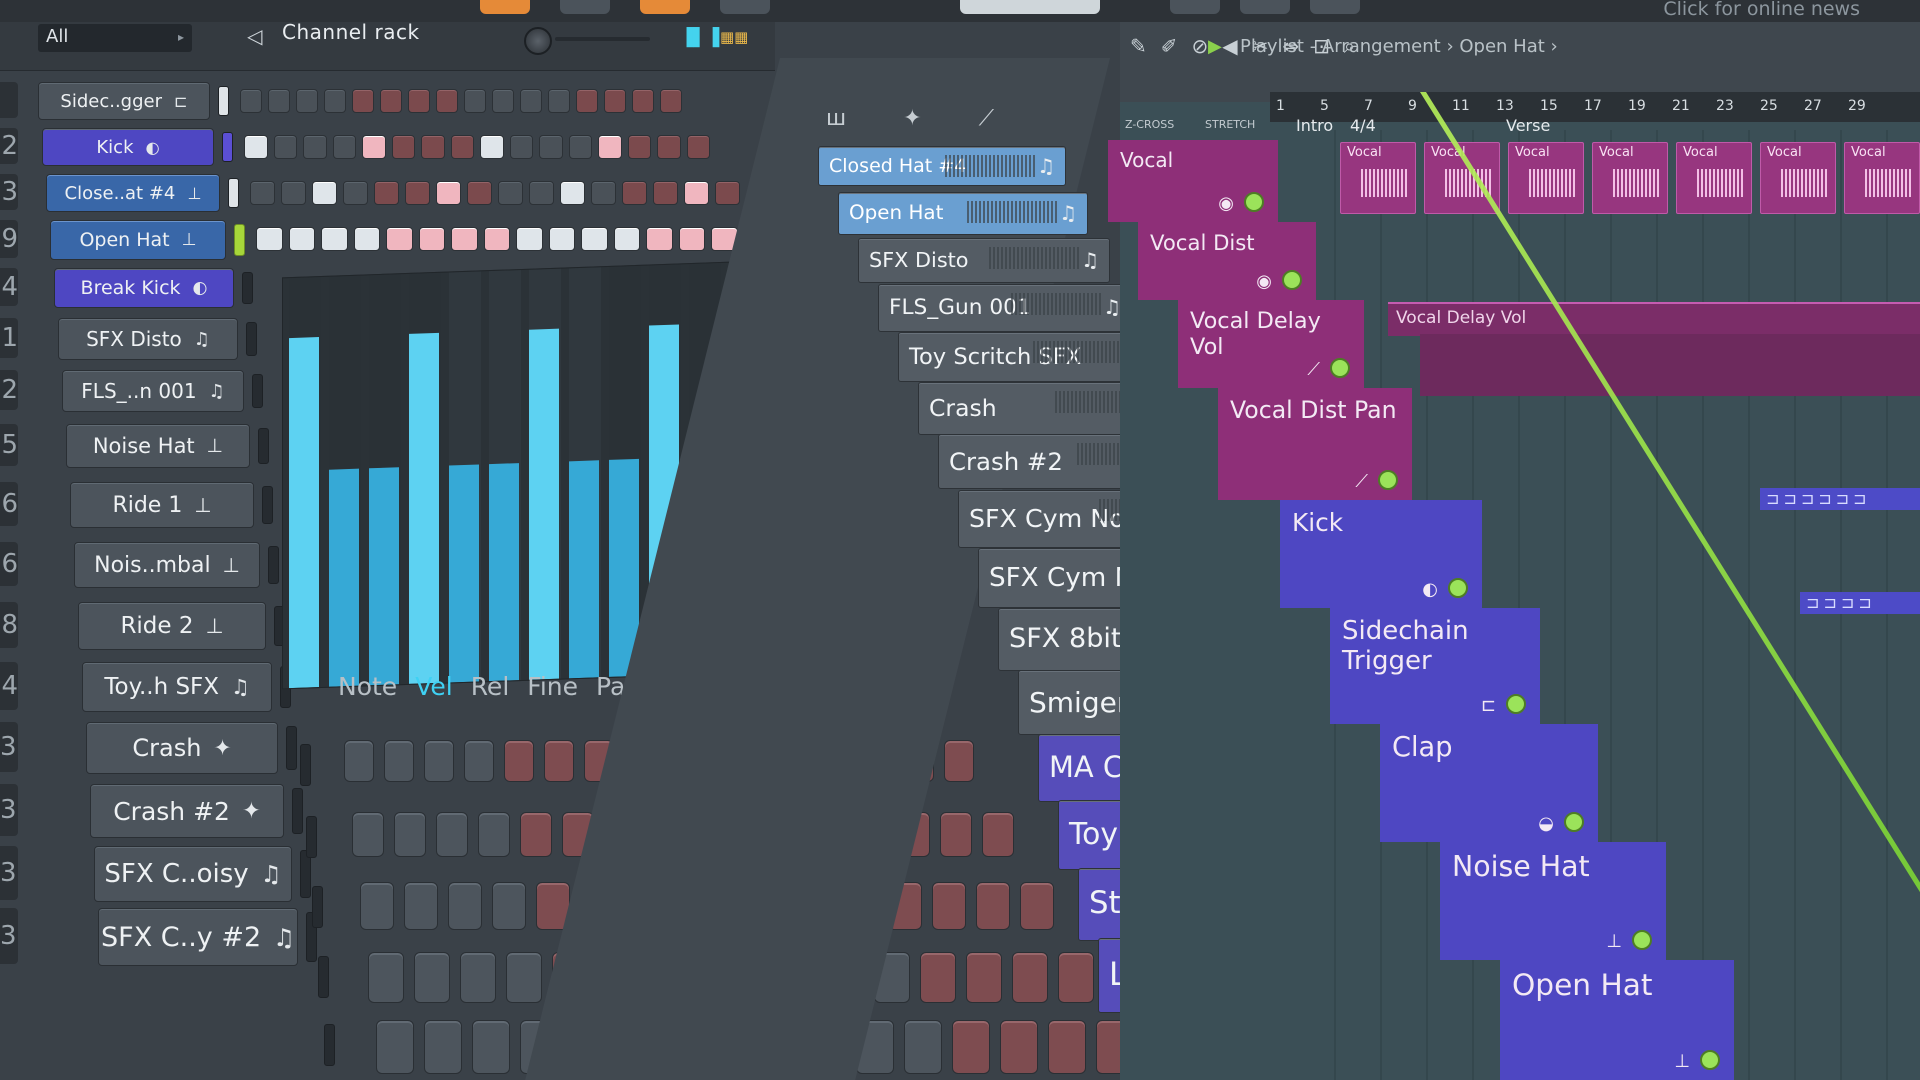 This screenshot has width=1920, height=1080. What do you see at coordinates (1315, 444) in the screenshot?
I see `track-header-3: Vocal Dist Pan ⟋` at bounding box center [1315, 444].